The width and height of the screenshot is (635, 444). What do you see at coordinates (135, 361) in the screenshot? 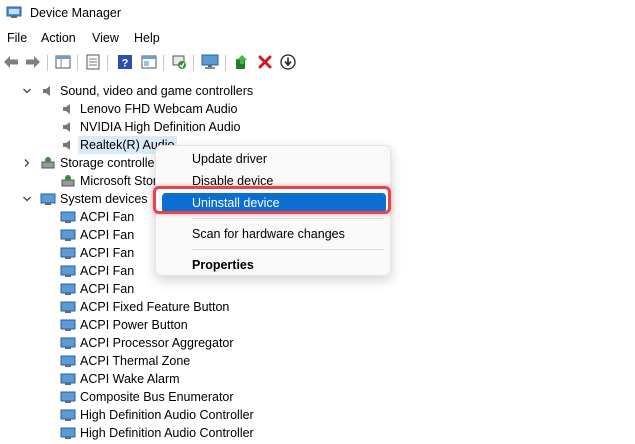
I see `tree-item-label: ACPI Thermal Zone` at bounding box center [135, 361].